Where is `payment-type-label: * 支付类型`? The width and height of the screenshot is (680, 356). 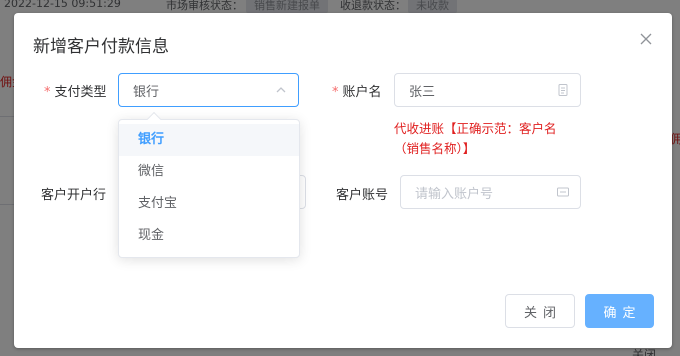 payment-type-label: * 支付类型 is located at coordinates (75, 90).